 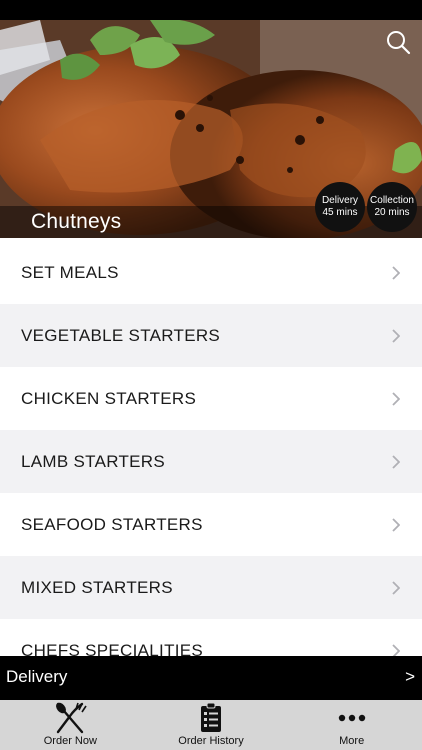 What do you see at coordinates (93, 461) in the screenshot?
I see `menu-category-label: LAMB STARTERS` at bounding box center [93, 461].